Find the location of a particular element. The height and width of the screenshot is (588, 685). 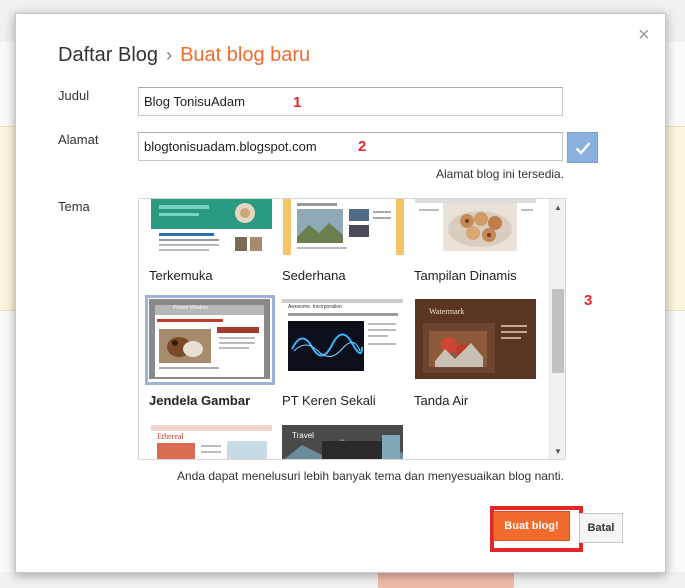

address-label: Alamat is located at coordinates (78, 139).